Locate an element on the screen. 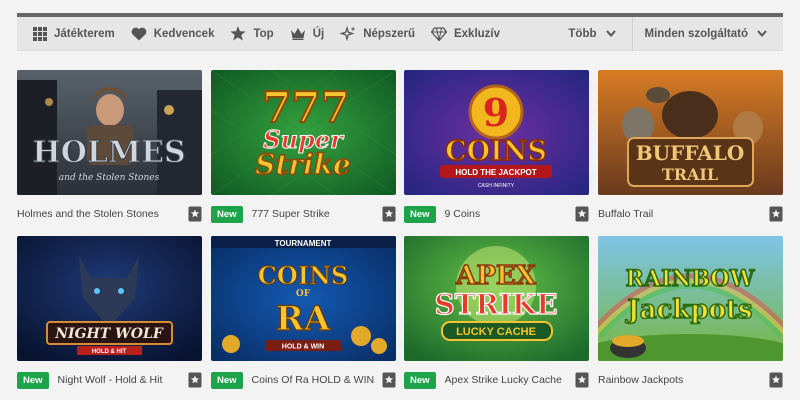 The width and height of the screenshot is (800, 400). nav-label: Népszerű is located at coordinates (389, 33).